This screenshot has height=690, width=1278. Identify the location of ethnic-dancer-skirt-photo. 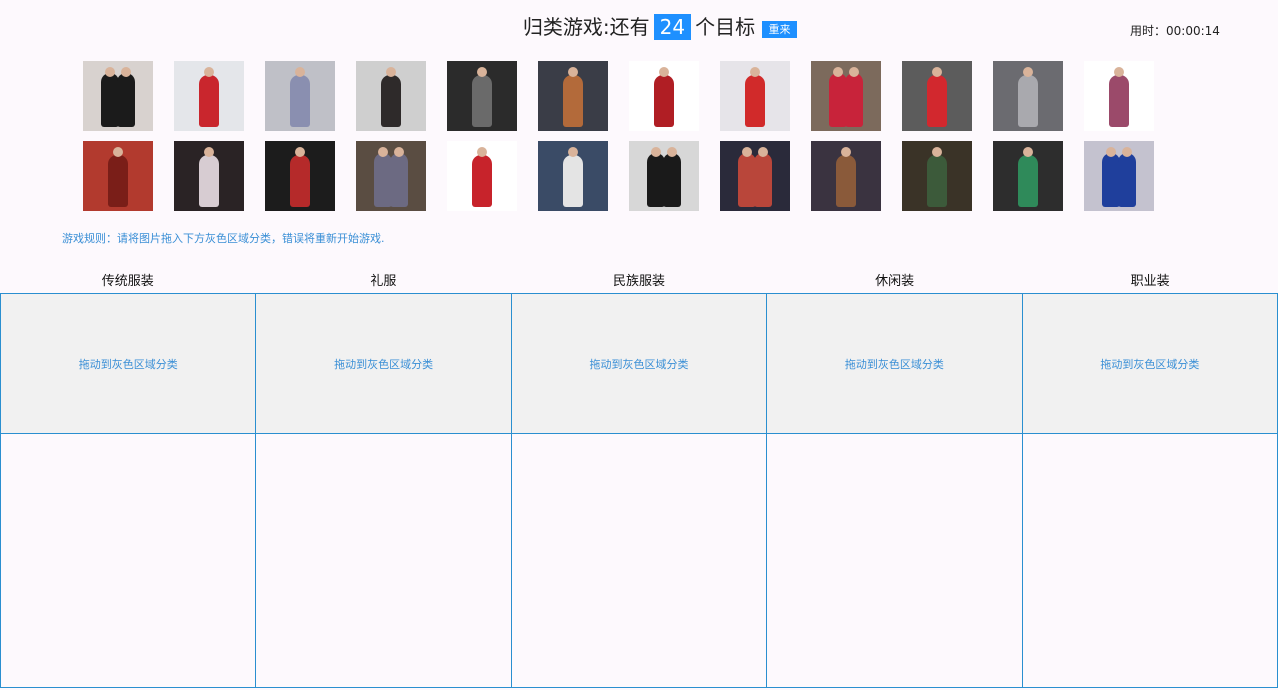
(664, 96).